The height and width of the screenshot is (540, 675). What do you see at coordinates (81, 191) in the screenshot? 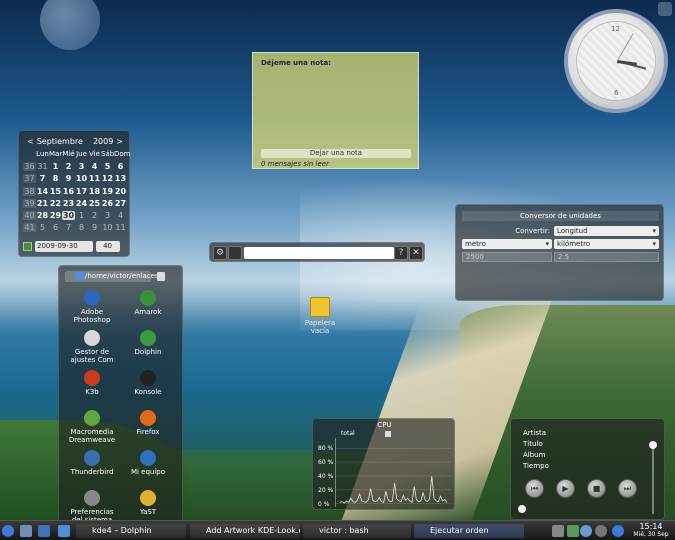
I see `calendar-day: 17` at bounding box center [81, 191].